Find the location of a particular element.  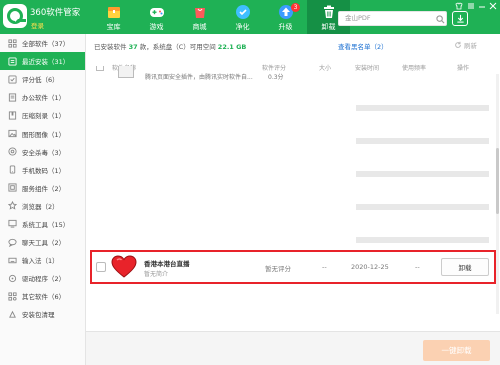

sidebar-item-compress: 压缩刻录（1） is located at coordinates (42, 115).